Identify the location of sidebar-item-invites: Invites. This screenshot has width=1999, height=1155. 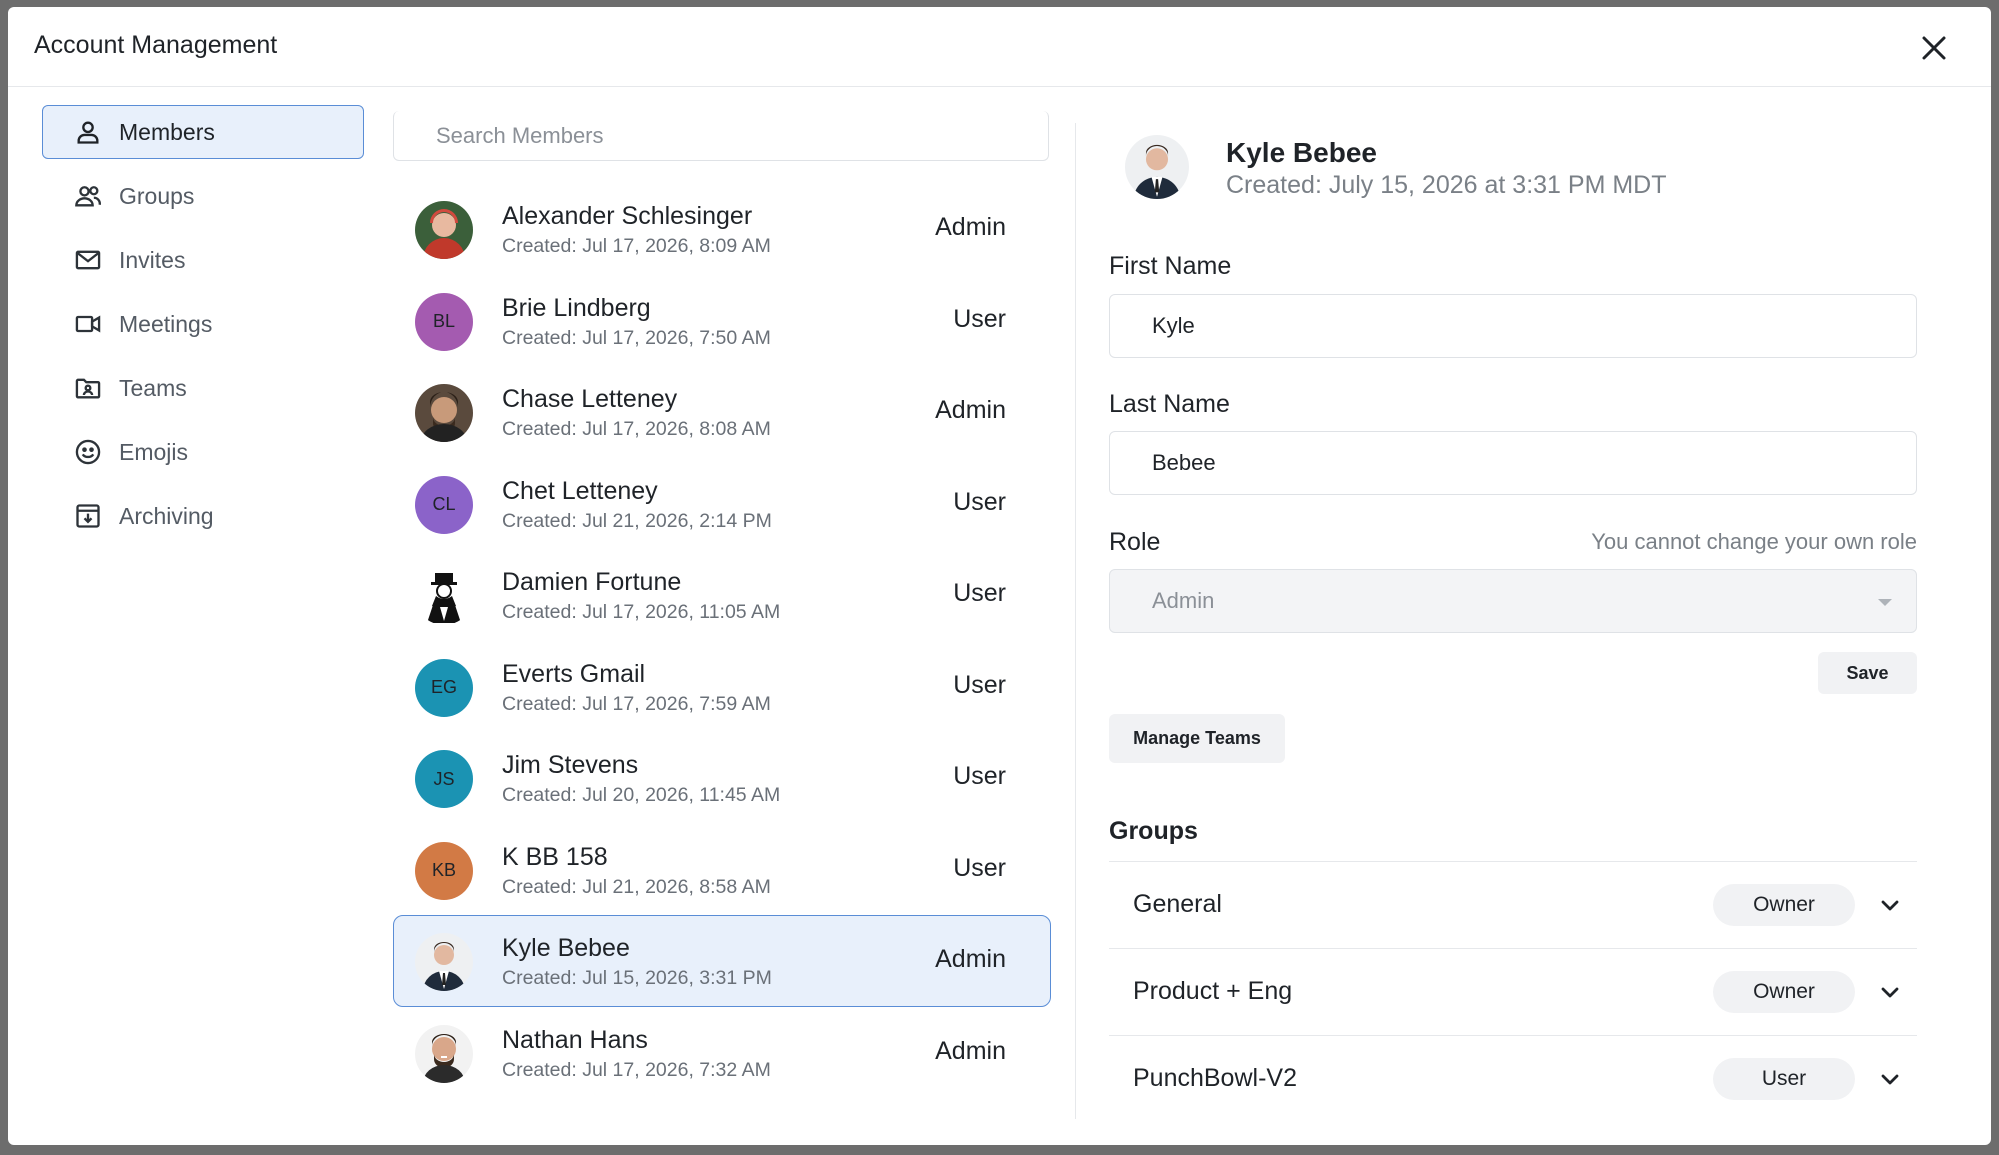
(203, 260).